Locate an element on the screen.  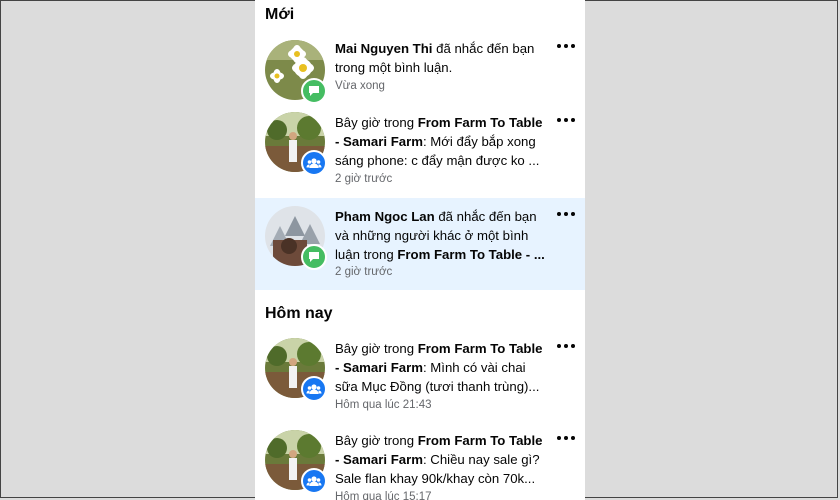
notification-message: : Chiều nay sale gì? is located at coordinates (481, 459).